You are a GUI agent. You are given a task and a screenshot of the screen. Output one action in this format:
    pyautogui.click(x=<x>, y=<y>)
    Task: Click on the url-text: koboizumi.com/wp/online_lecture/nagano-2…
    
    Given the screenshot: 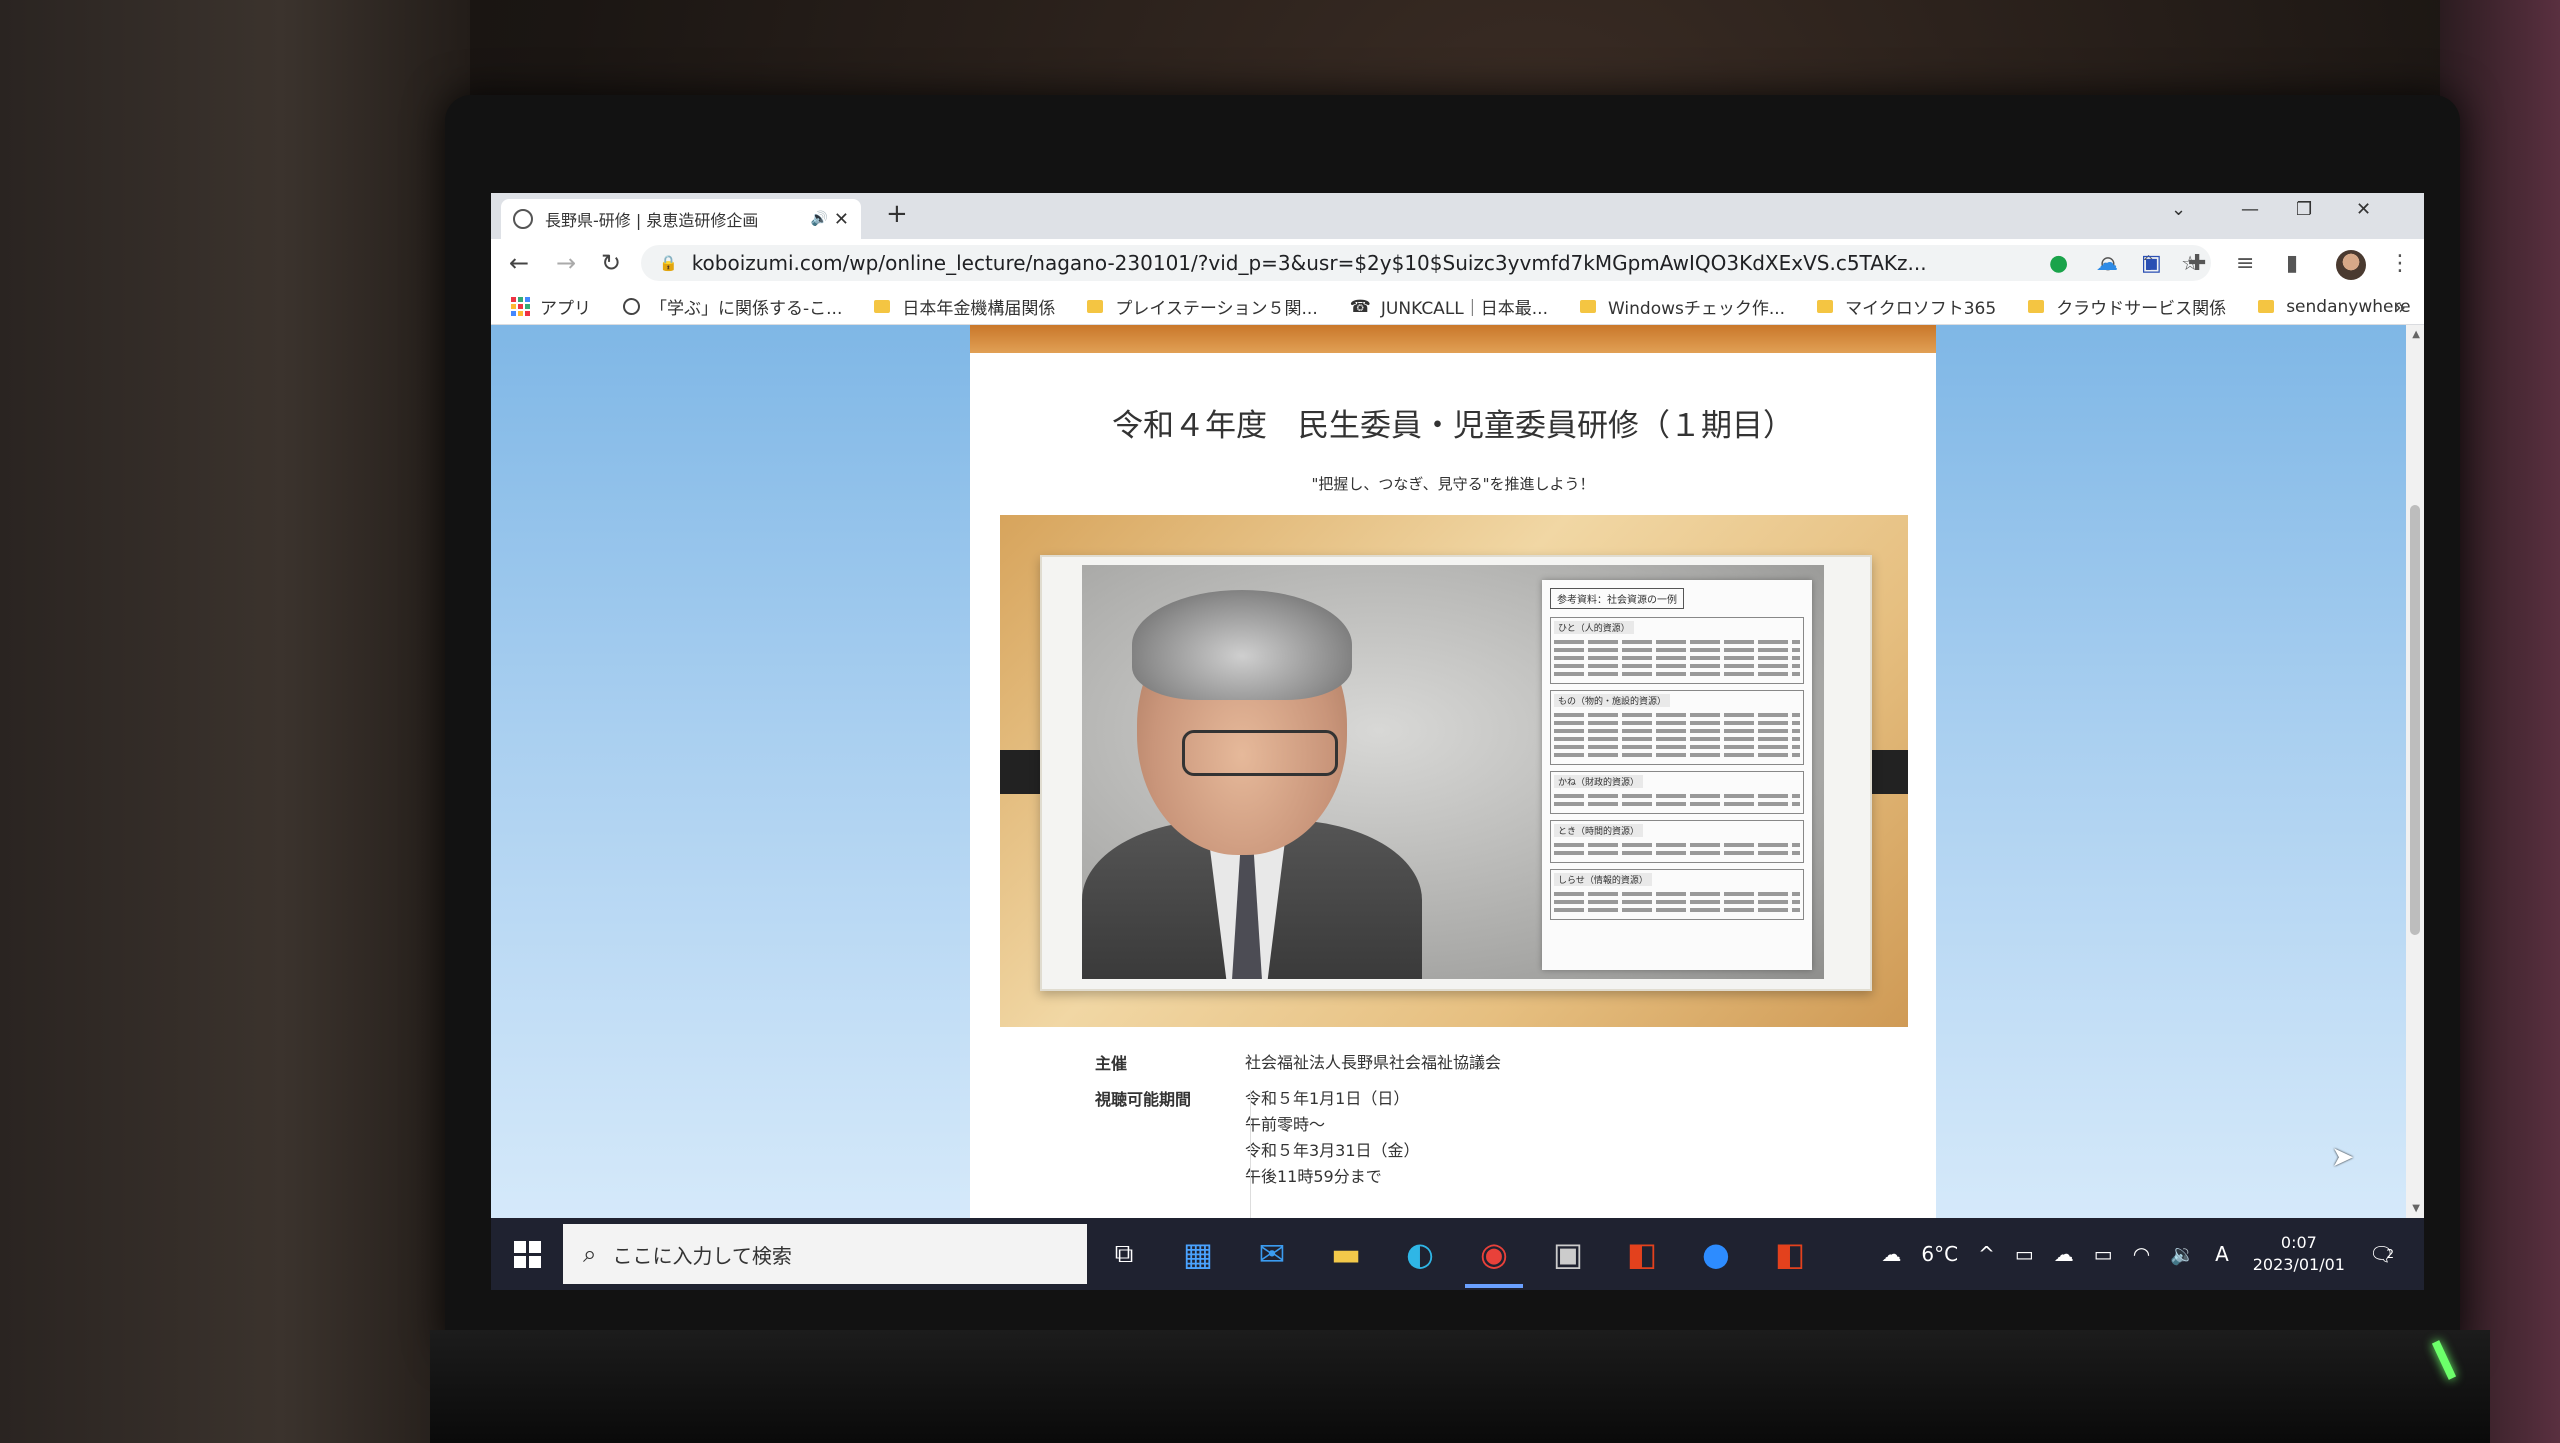 What is the action you would take?
    pyautogui.click(x=1390, y=263)
    